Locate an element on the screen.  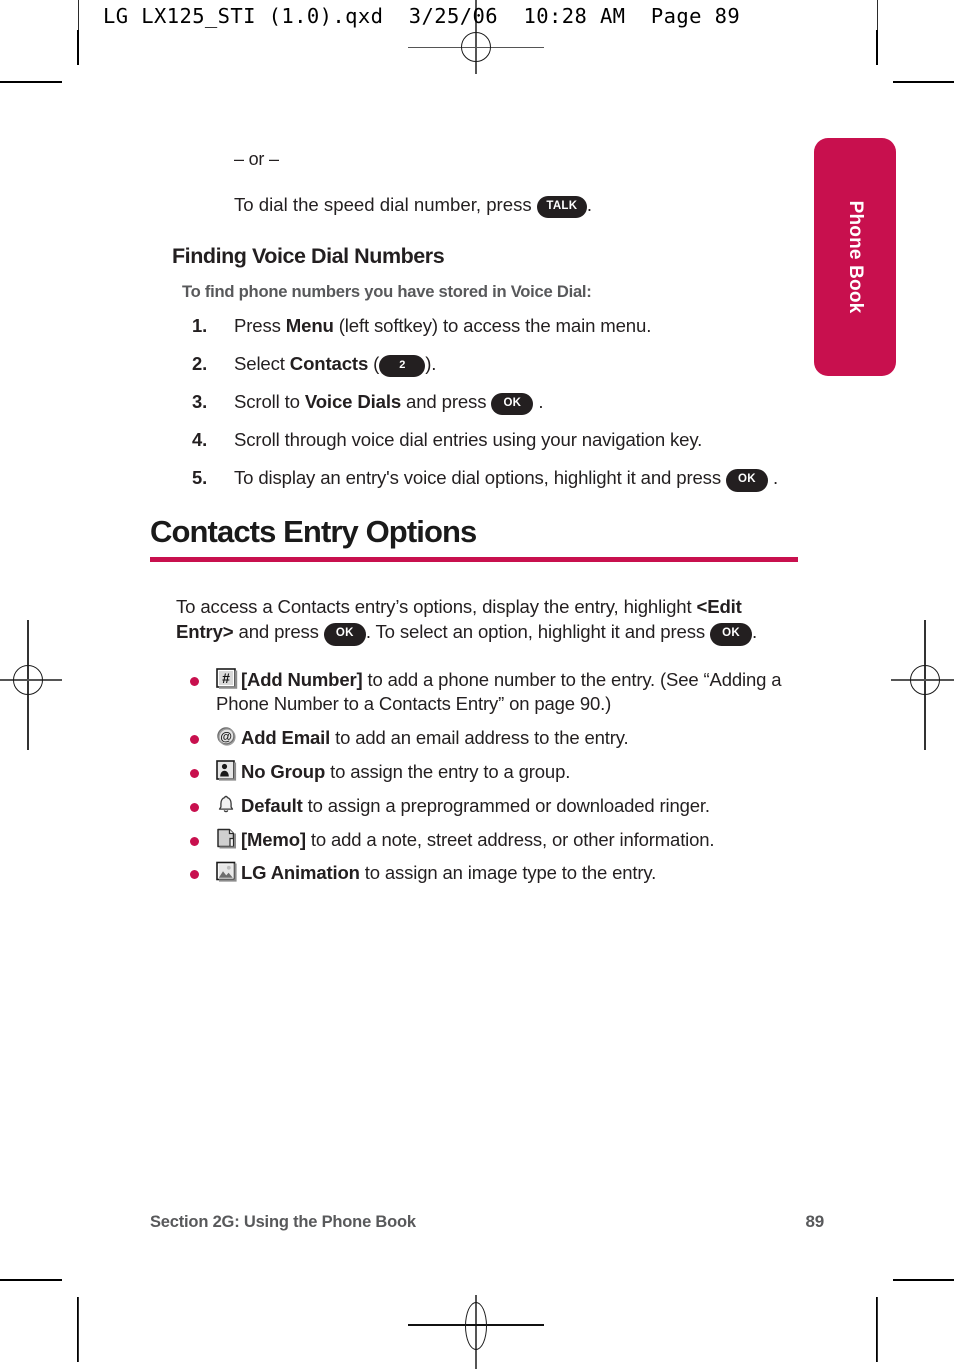
speed-dial-text-before: To dial the speed dial number, press is located at coordinates (383, 204).